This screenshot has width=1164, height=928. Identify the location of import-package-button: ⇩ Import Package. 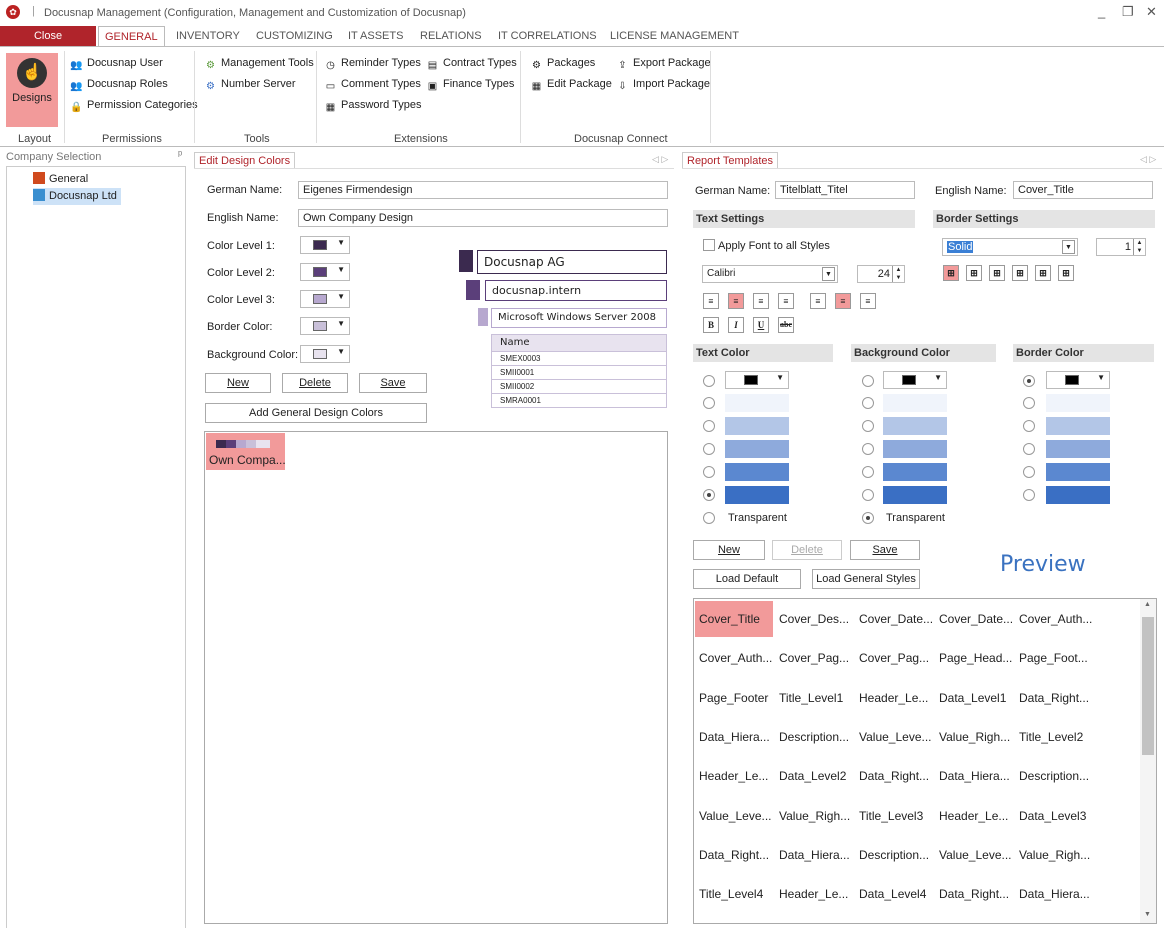
(663, 85).